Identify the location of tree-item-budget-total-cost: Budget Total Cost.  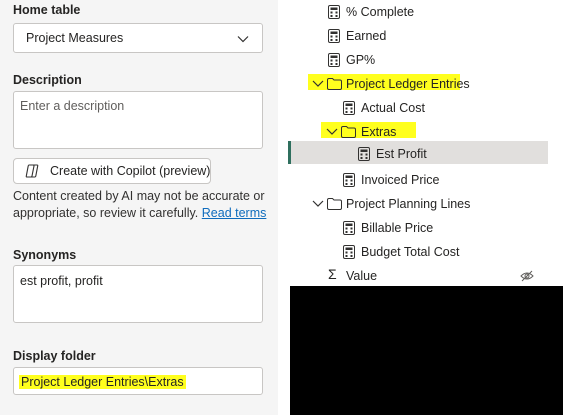
(418, 252).